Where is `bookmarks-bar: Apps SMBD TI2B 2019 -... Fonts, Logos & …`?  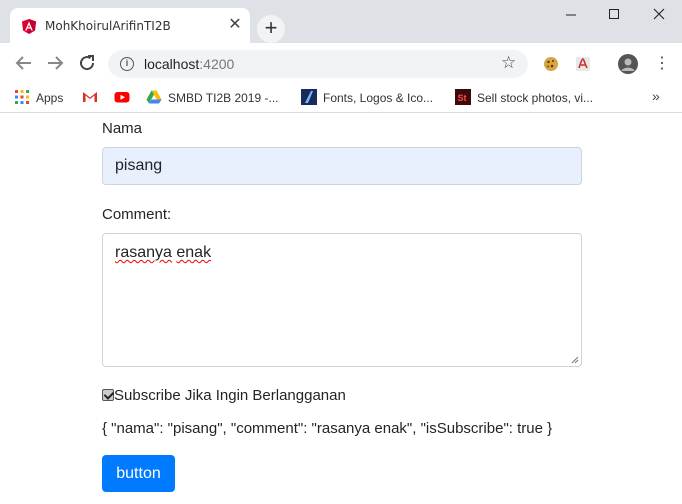 bookmarks-bar: Apps SMBD TI2B 2019 -... Fonts, Logos & … is located at coordinates (341, 98).